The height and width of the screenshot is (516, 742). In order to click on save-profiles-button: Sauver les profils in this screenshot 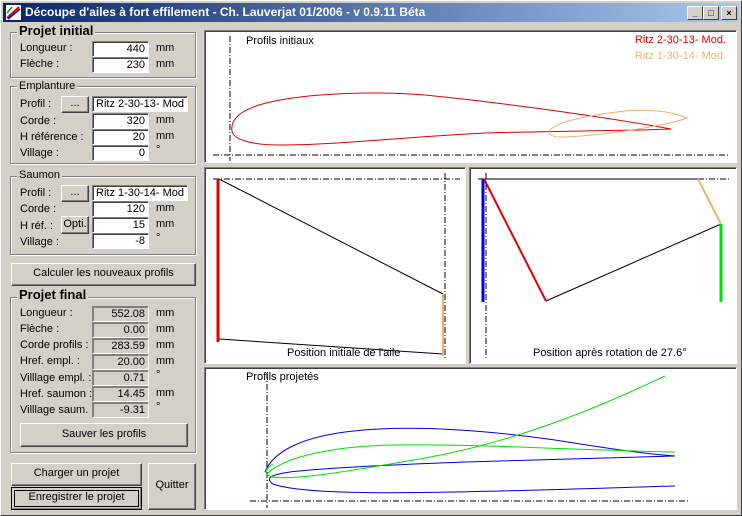, I will do `click(104, 435)`.